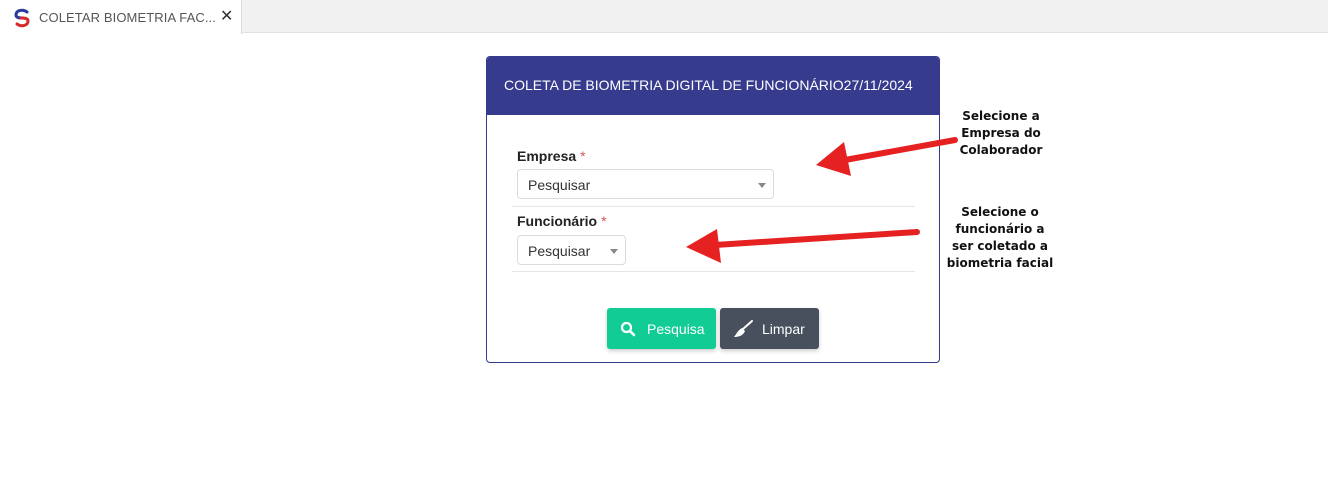 This screenshot has width=1328, height=478. What do you see at coordinates (887, 156) in the screenshot?
I see `arrow-empresa` at bounding box center [887, 156].